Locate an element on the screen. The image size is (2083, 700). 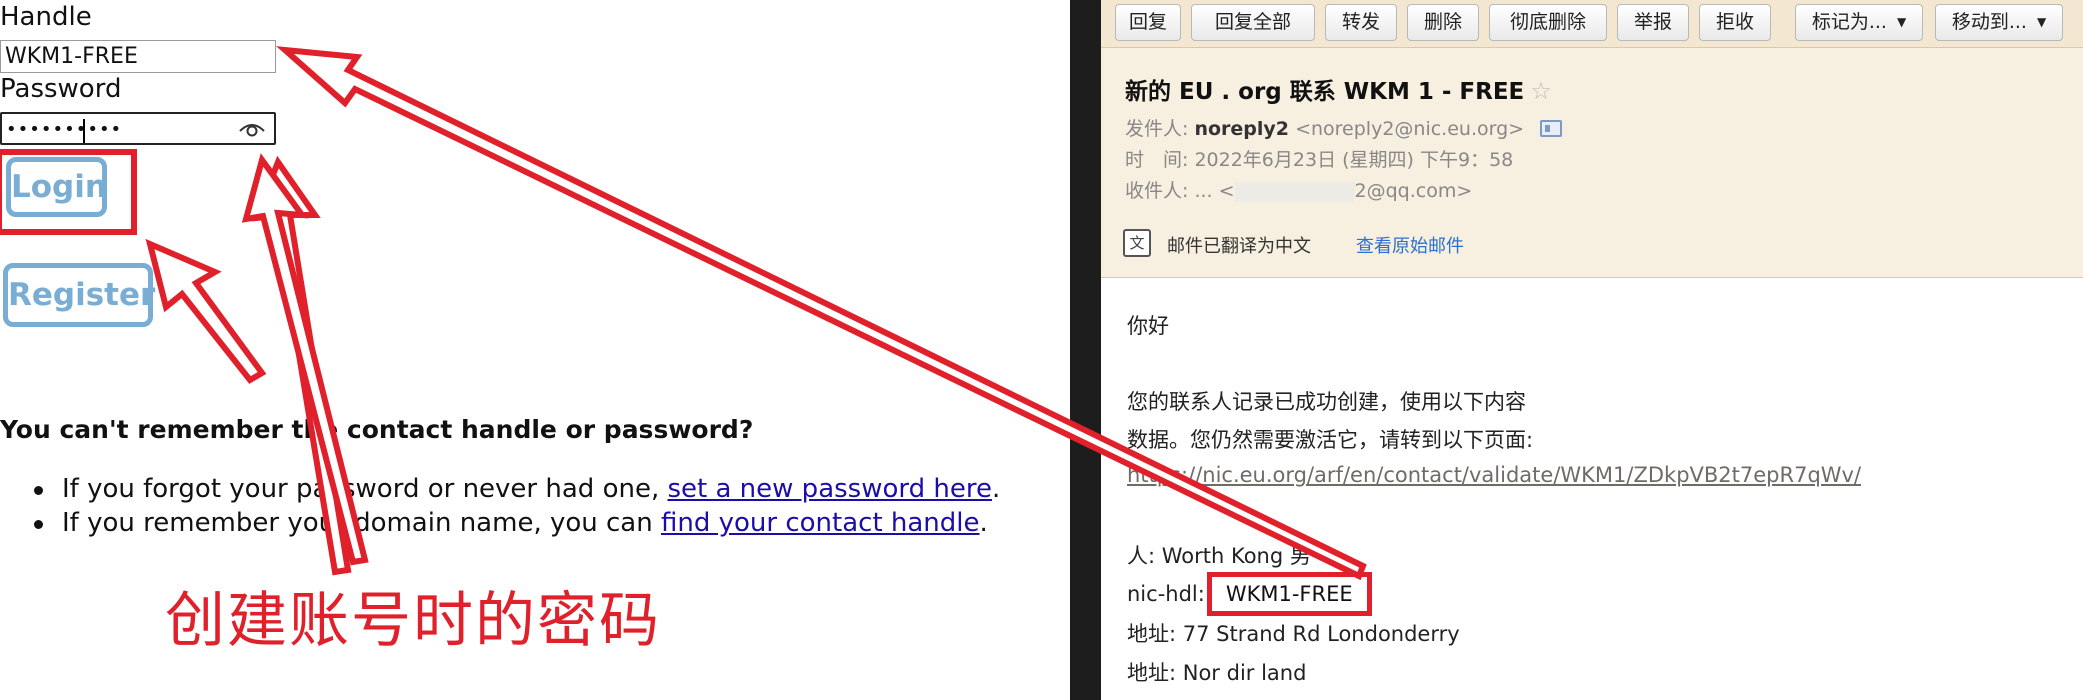
text-caret is located at coordinates (84, 131).